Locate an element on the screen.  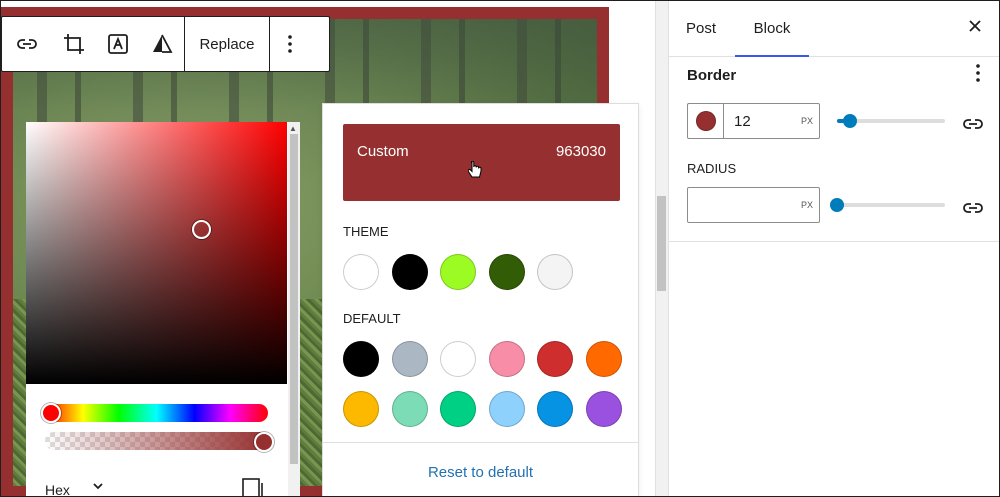
divider is located at coordinates (480, 442).